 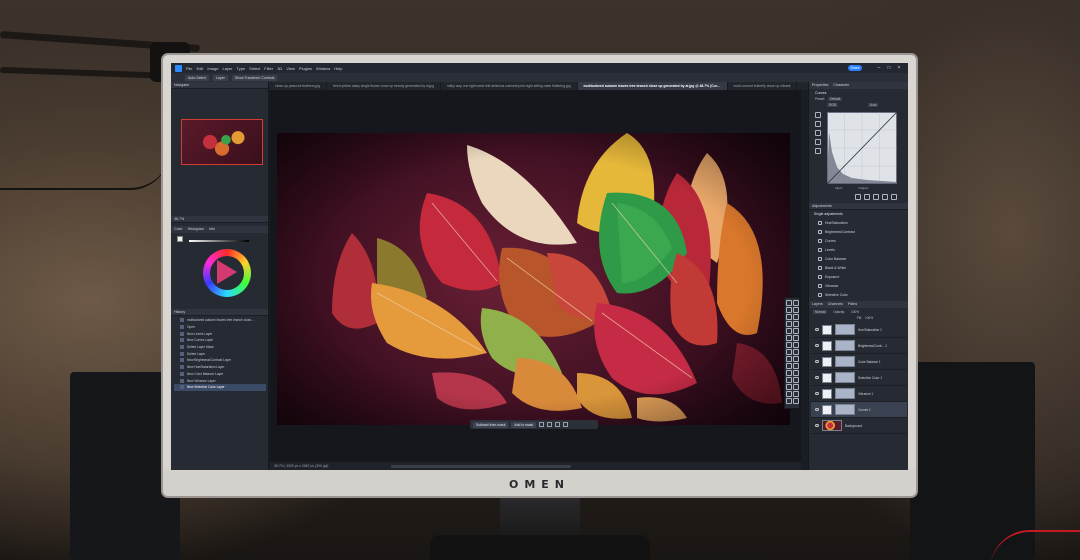 I want to click on menu-plugins: Plugins, so click(x=305, y=68).